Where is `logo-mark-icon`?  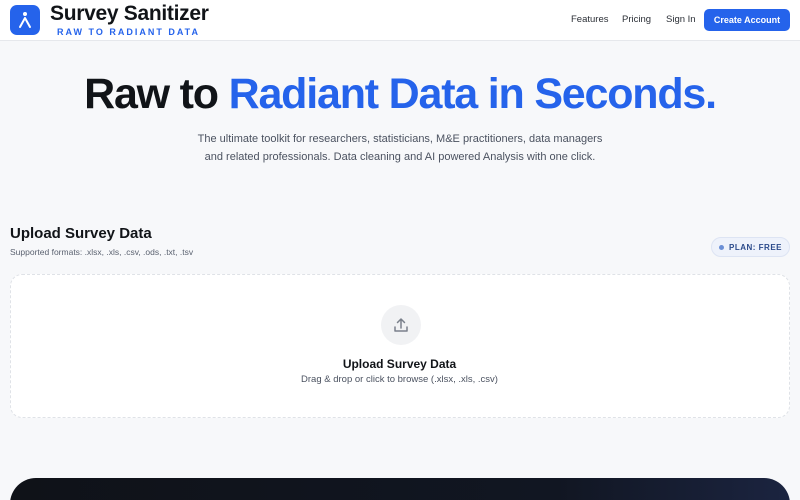 logo-mark-icon is located at coordinates (25, 20).